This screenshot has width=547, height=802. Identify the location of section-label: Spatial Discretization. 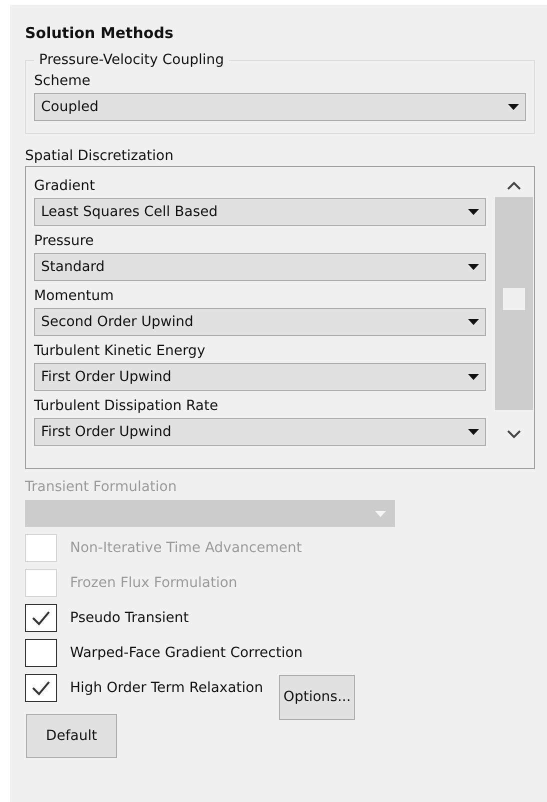
(99, 156).